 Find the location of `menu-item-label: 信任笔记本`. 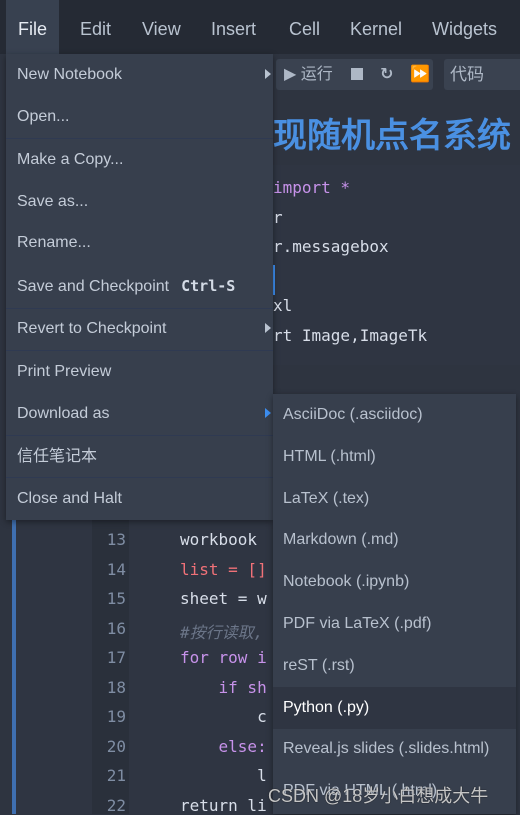

menu-item-label: 信任笔记本 is located at coordinates (57, 456).